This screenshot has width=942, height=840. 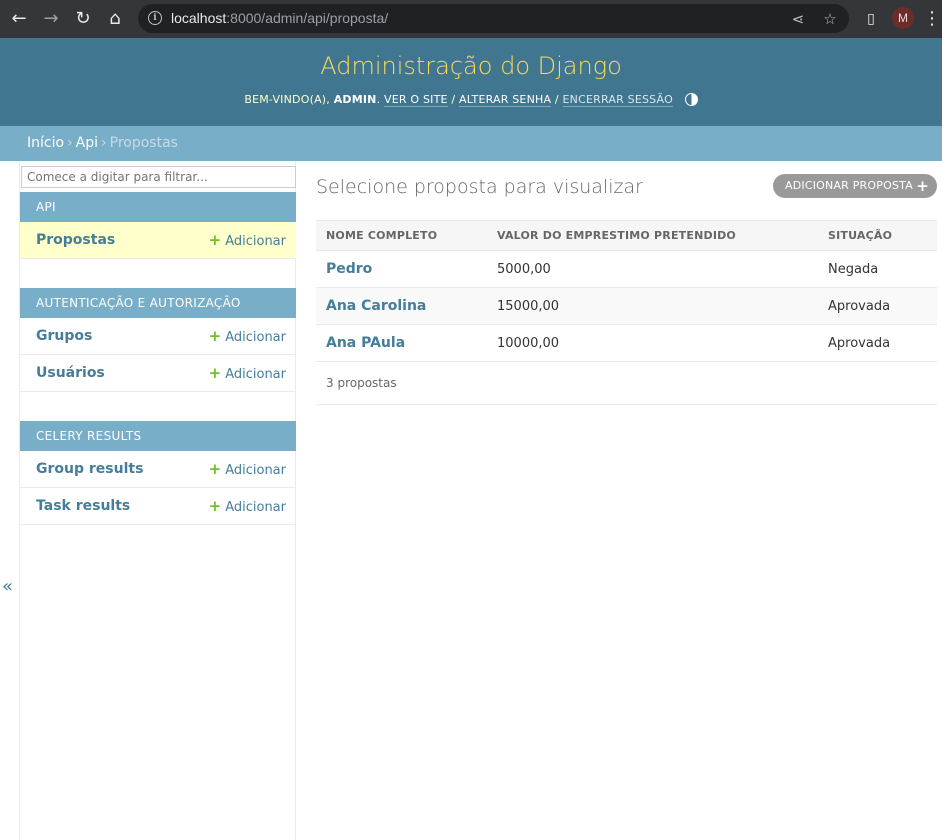 I want to click on site-title: Administração do Django, so click(x=471, y=66).